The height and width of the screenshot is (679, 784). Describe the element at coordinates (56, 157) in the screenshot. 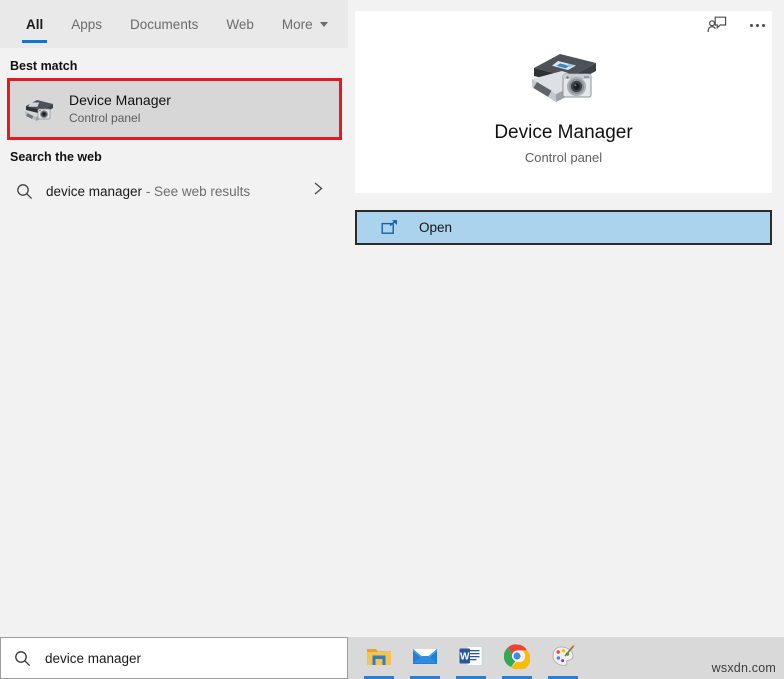

I see `search-the-web-heading: Search the web` at that location.